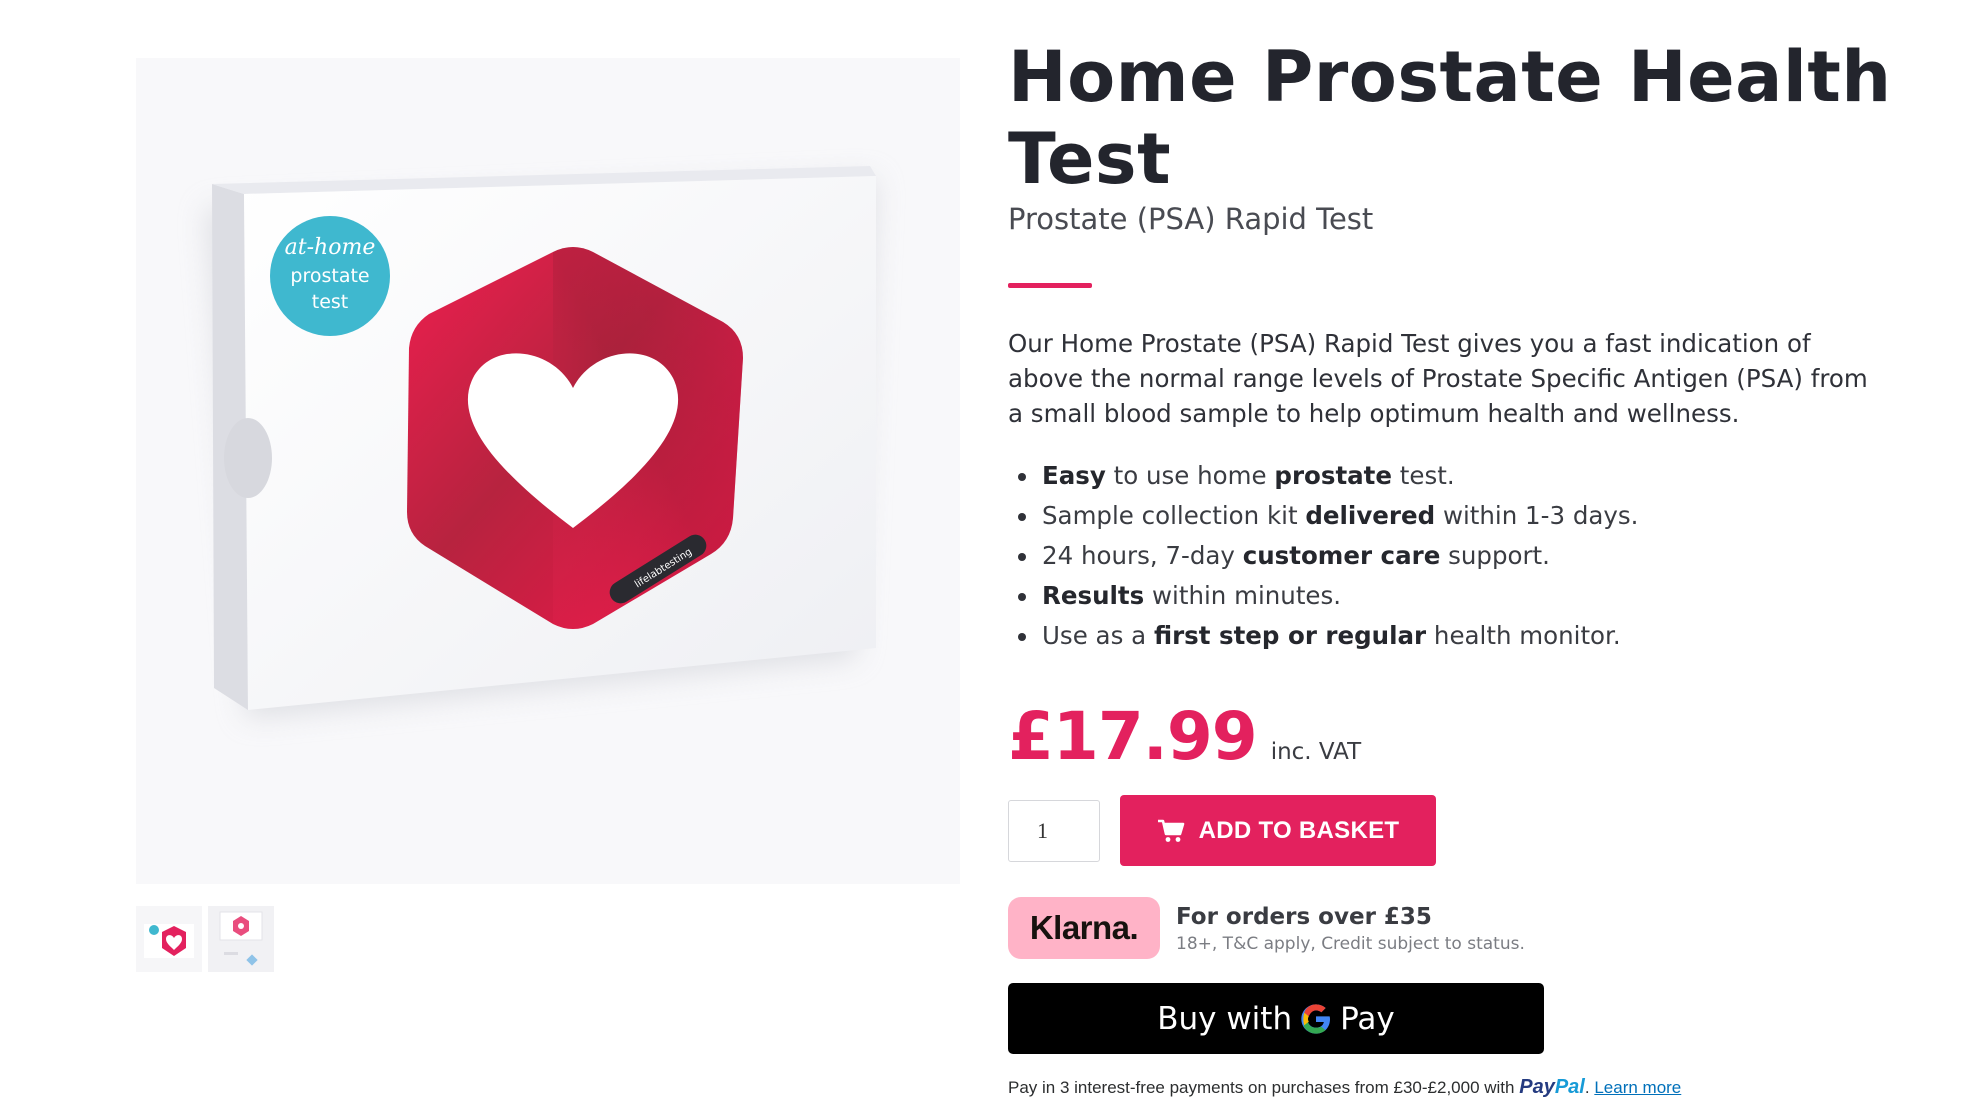  I want to click on thumbnail-strip, so click(205, 939).